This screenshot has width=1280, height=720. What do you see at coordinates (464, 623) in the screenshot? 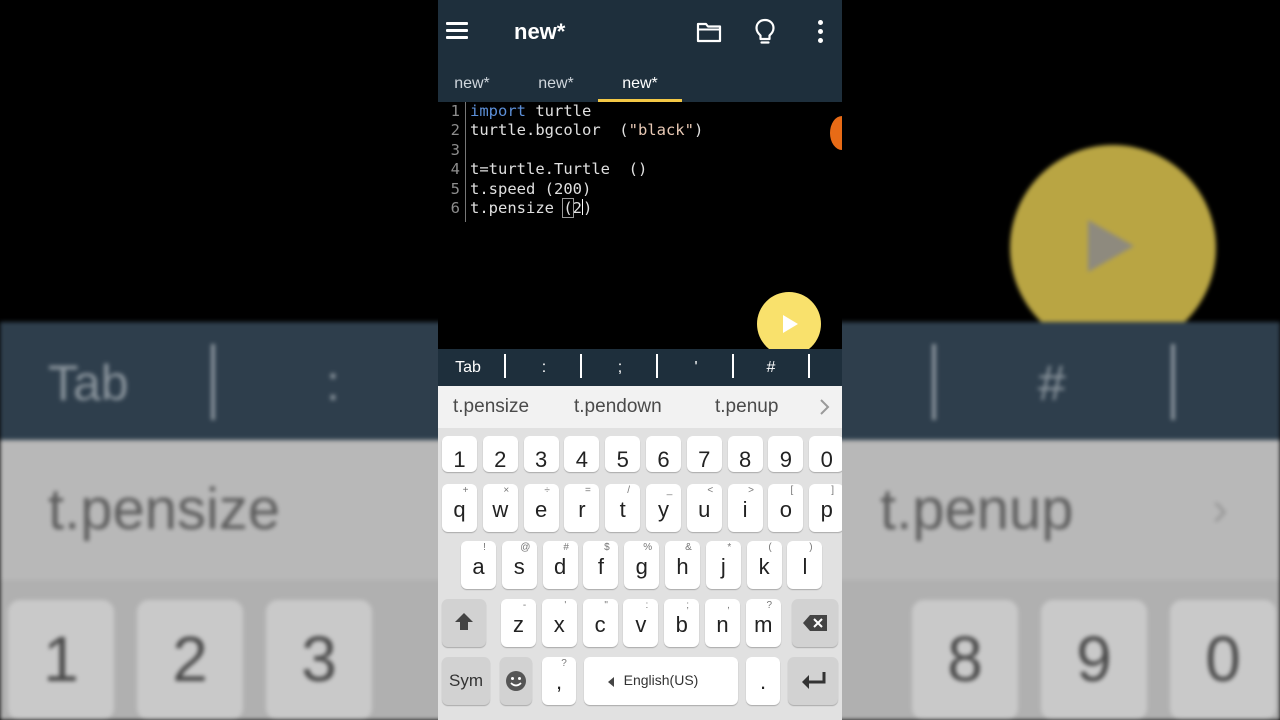
I see `shift-key` at bounding box center [464, 623].